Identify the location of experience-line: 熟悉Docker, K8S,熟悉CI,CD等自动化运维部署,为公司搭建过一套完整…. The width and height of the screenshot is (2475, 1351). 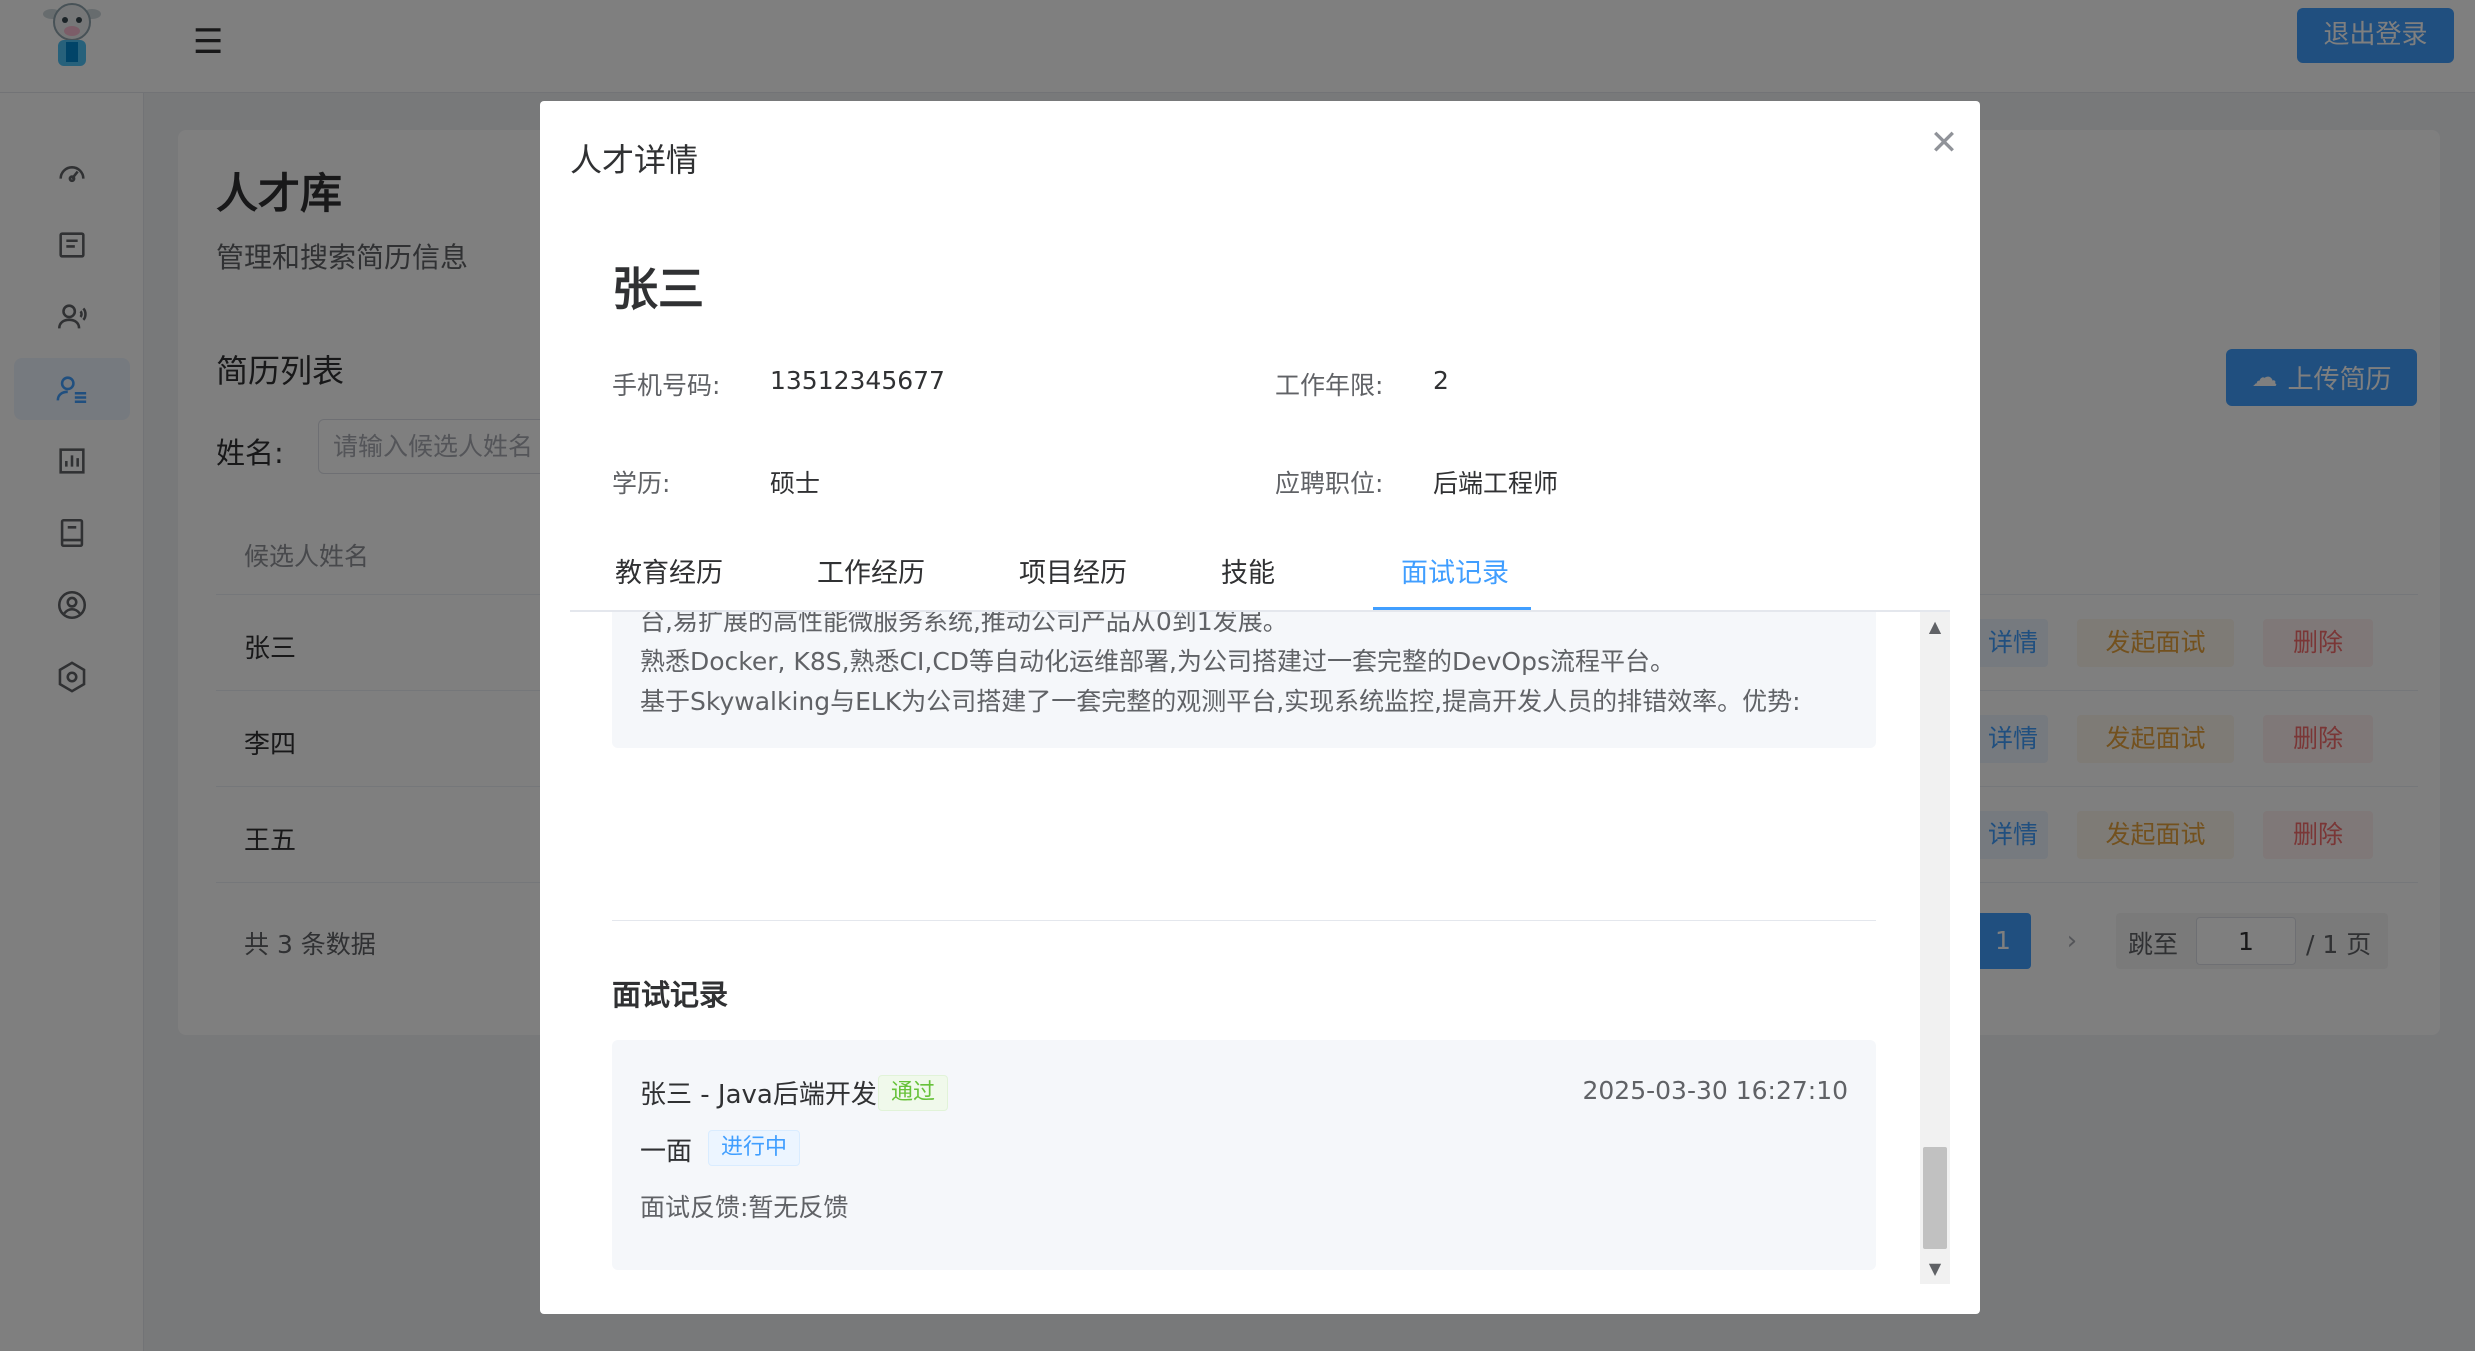
(1157, 661).